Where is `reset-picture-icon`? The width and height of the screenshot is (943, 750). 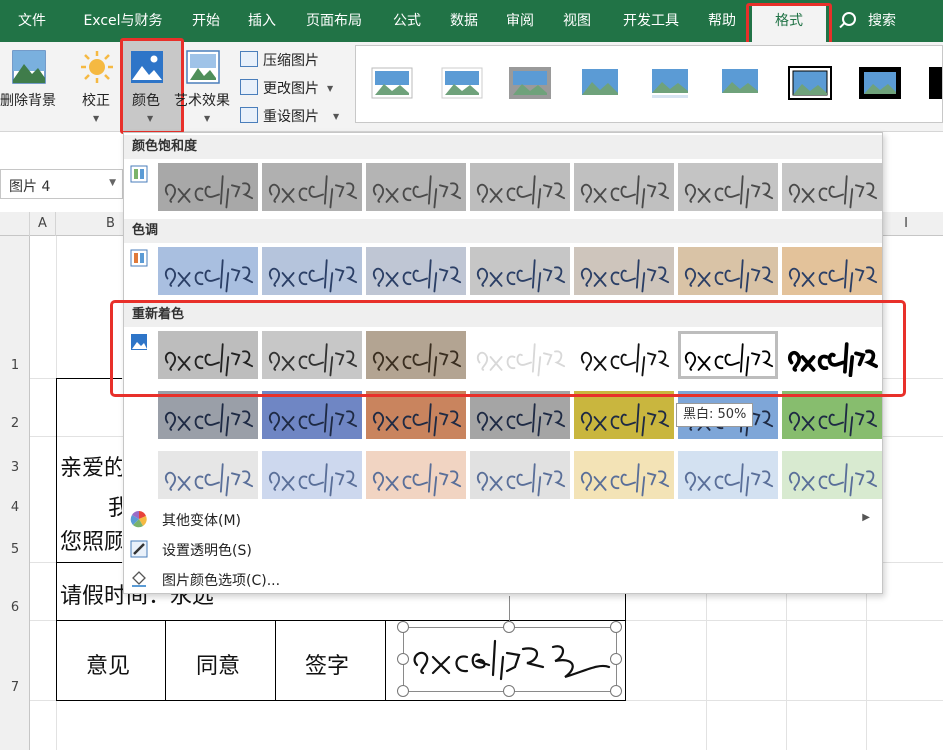 reset-picture-icon is located at coordinates (249, 115).